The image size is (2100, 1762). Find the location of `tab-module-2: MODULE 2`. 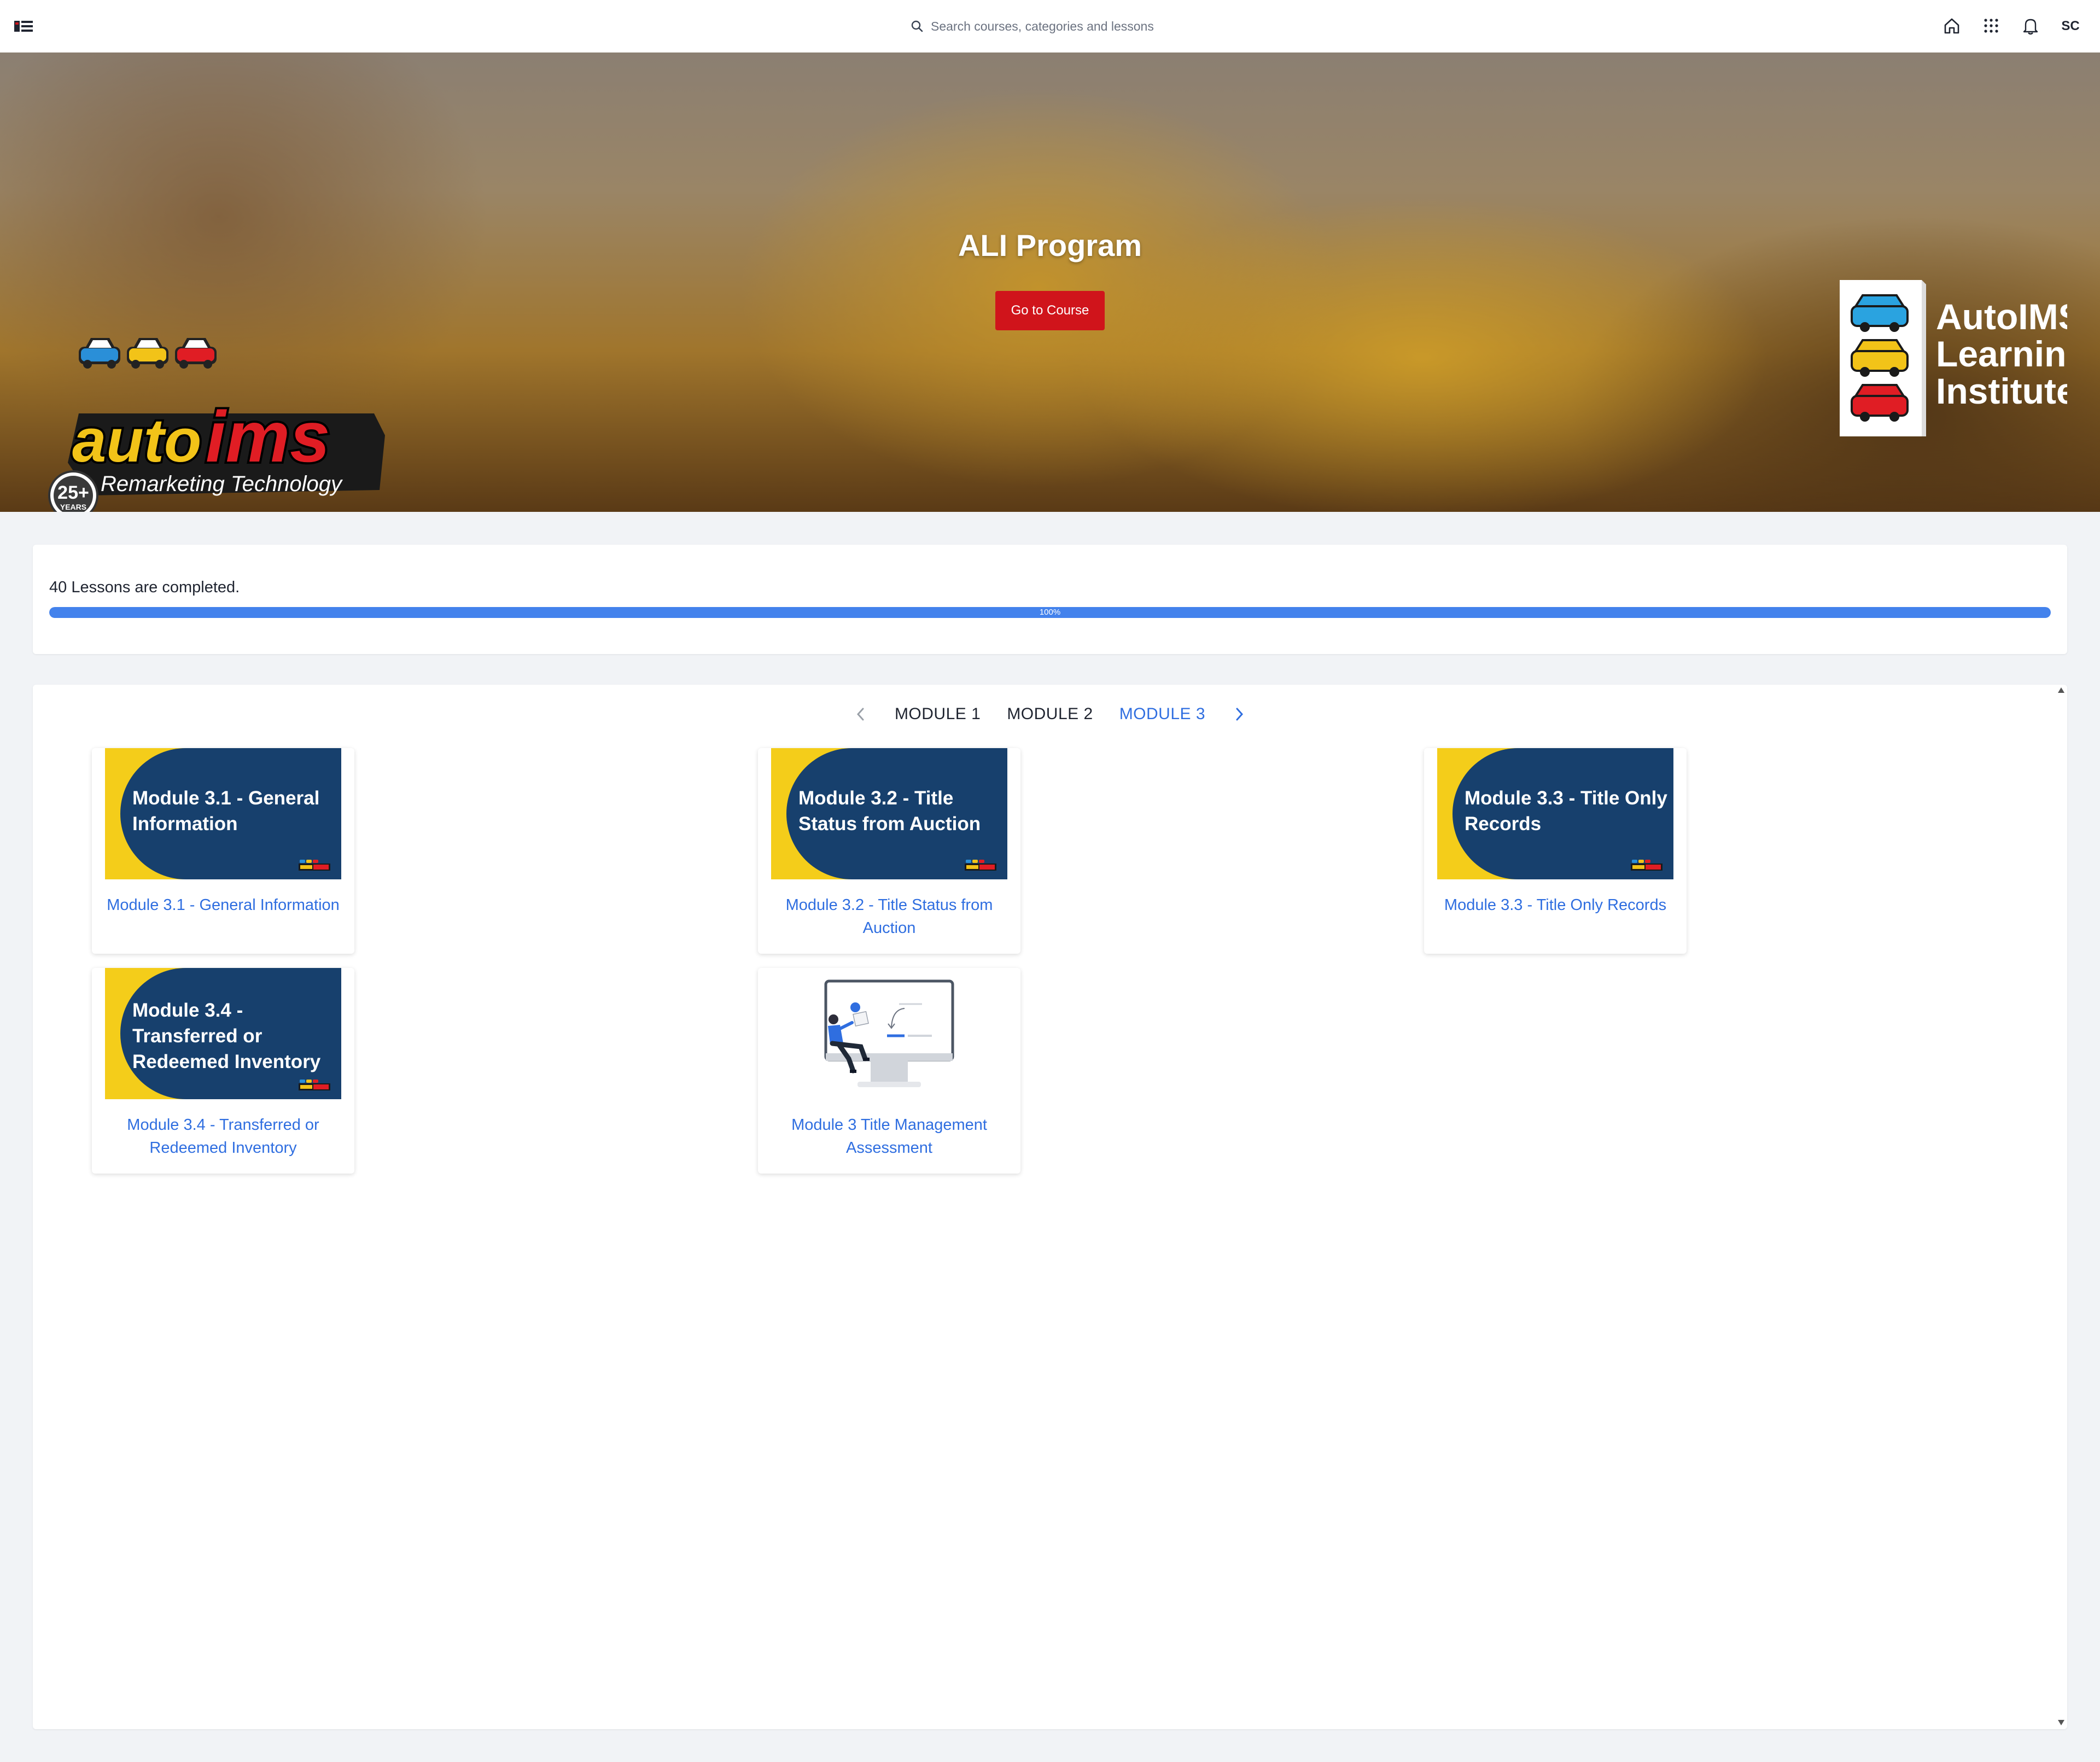

tab-module-2: MODULE 2 is located at coordinates (1050, 715).